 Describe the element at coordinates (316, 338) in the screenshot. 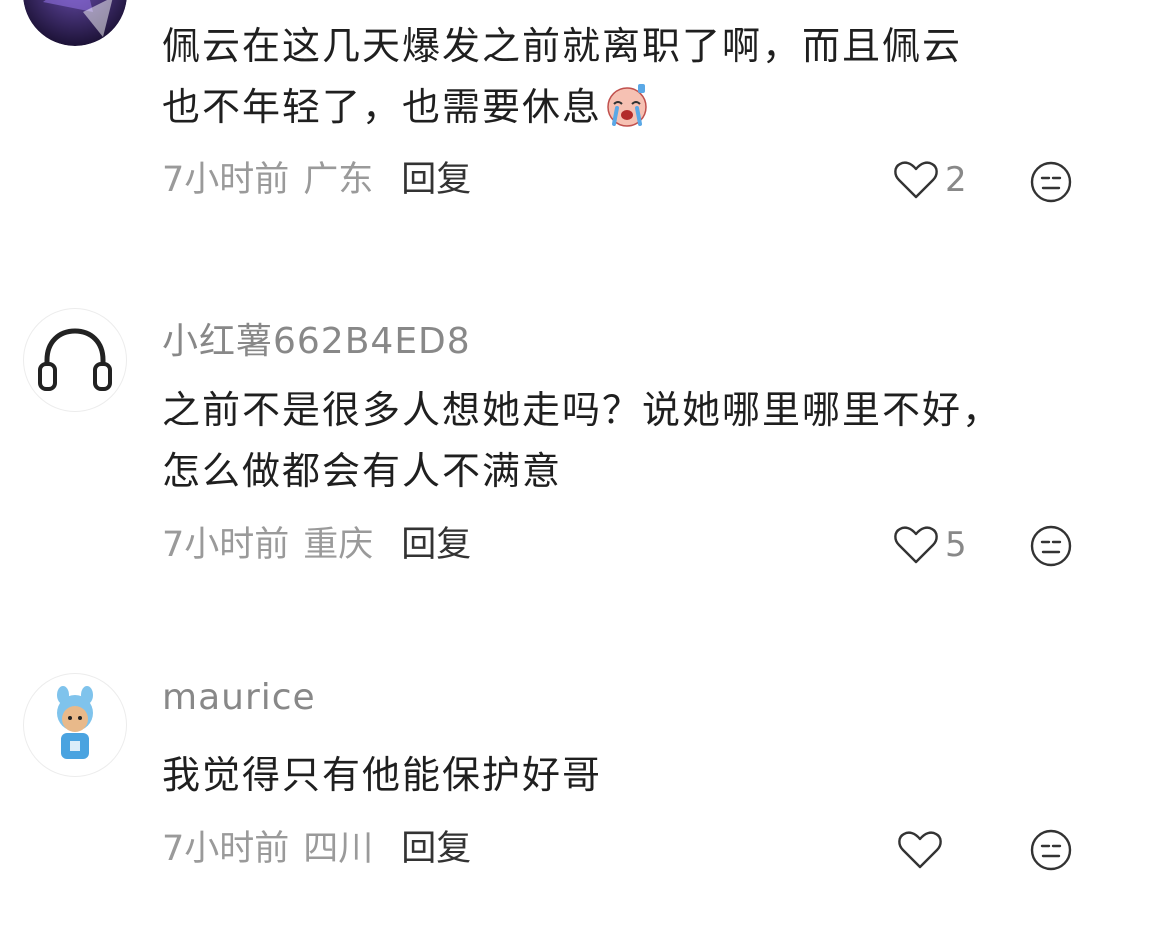

I see `username: 小红薯662B4ED8` at that location.